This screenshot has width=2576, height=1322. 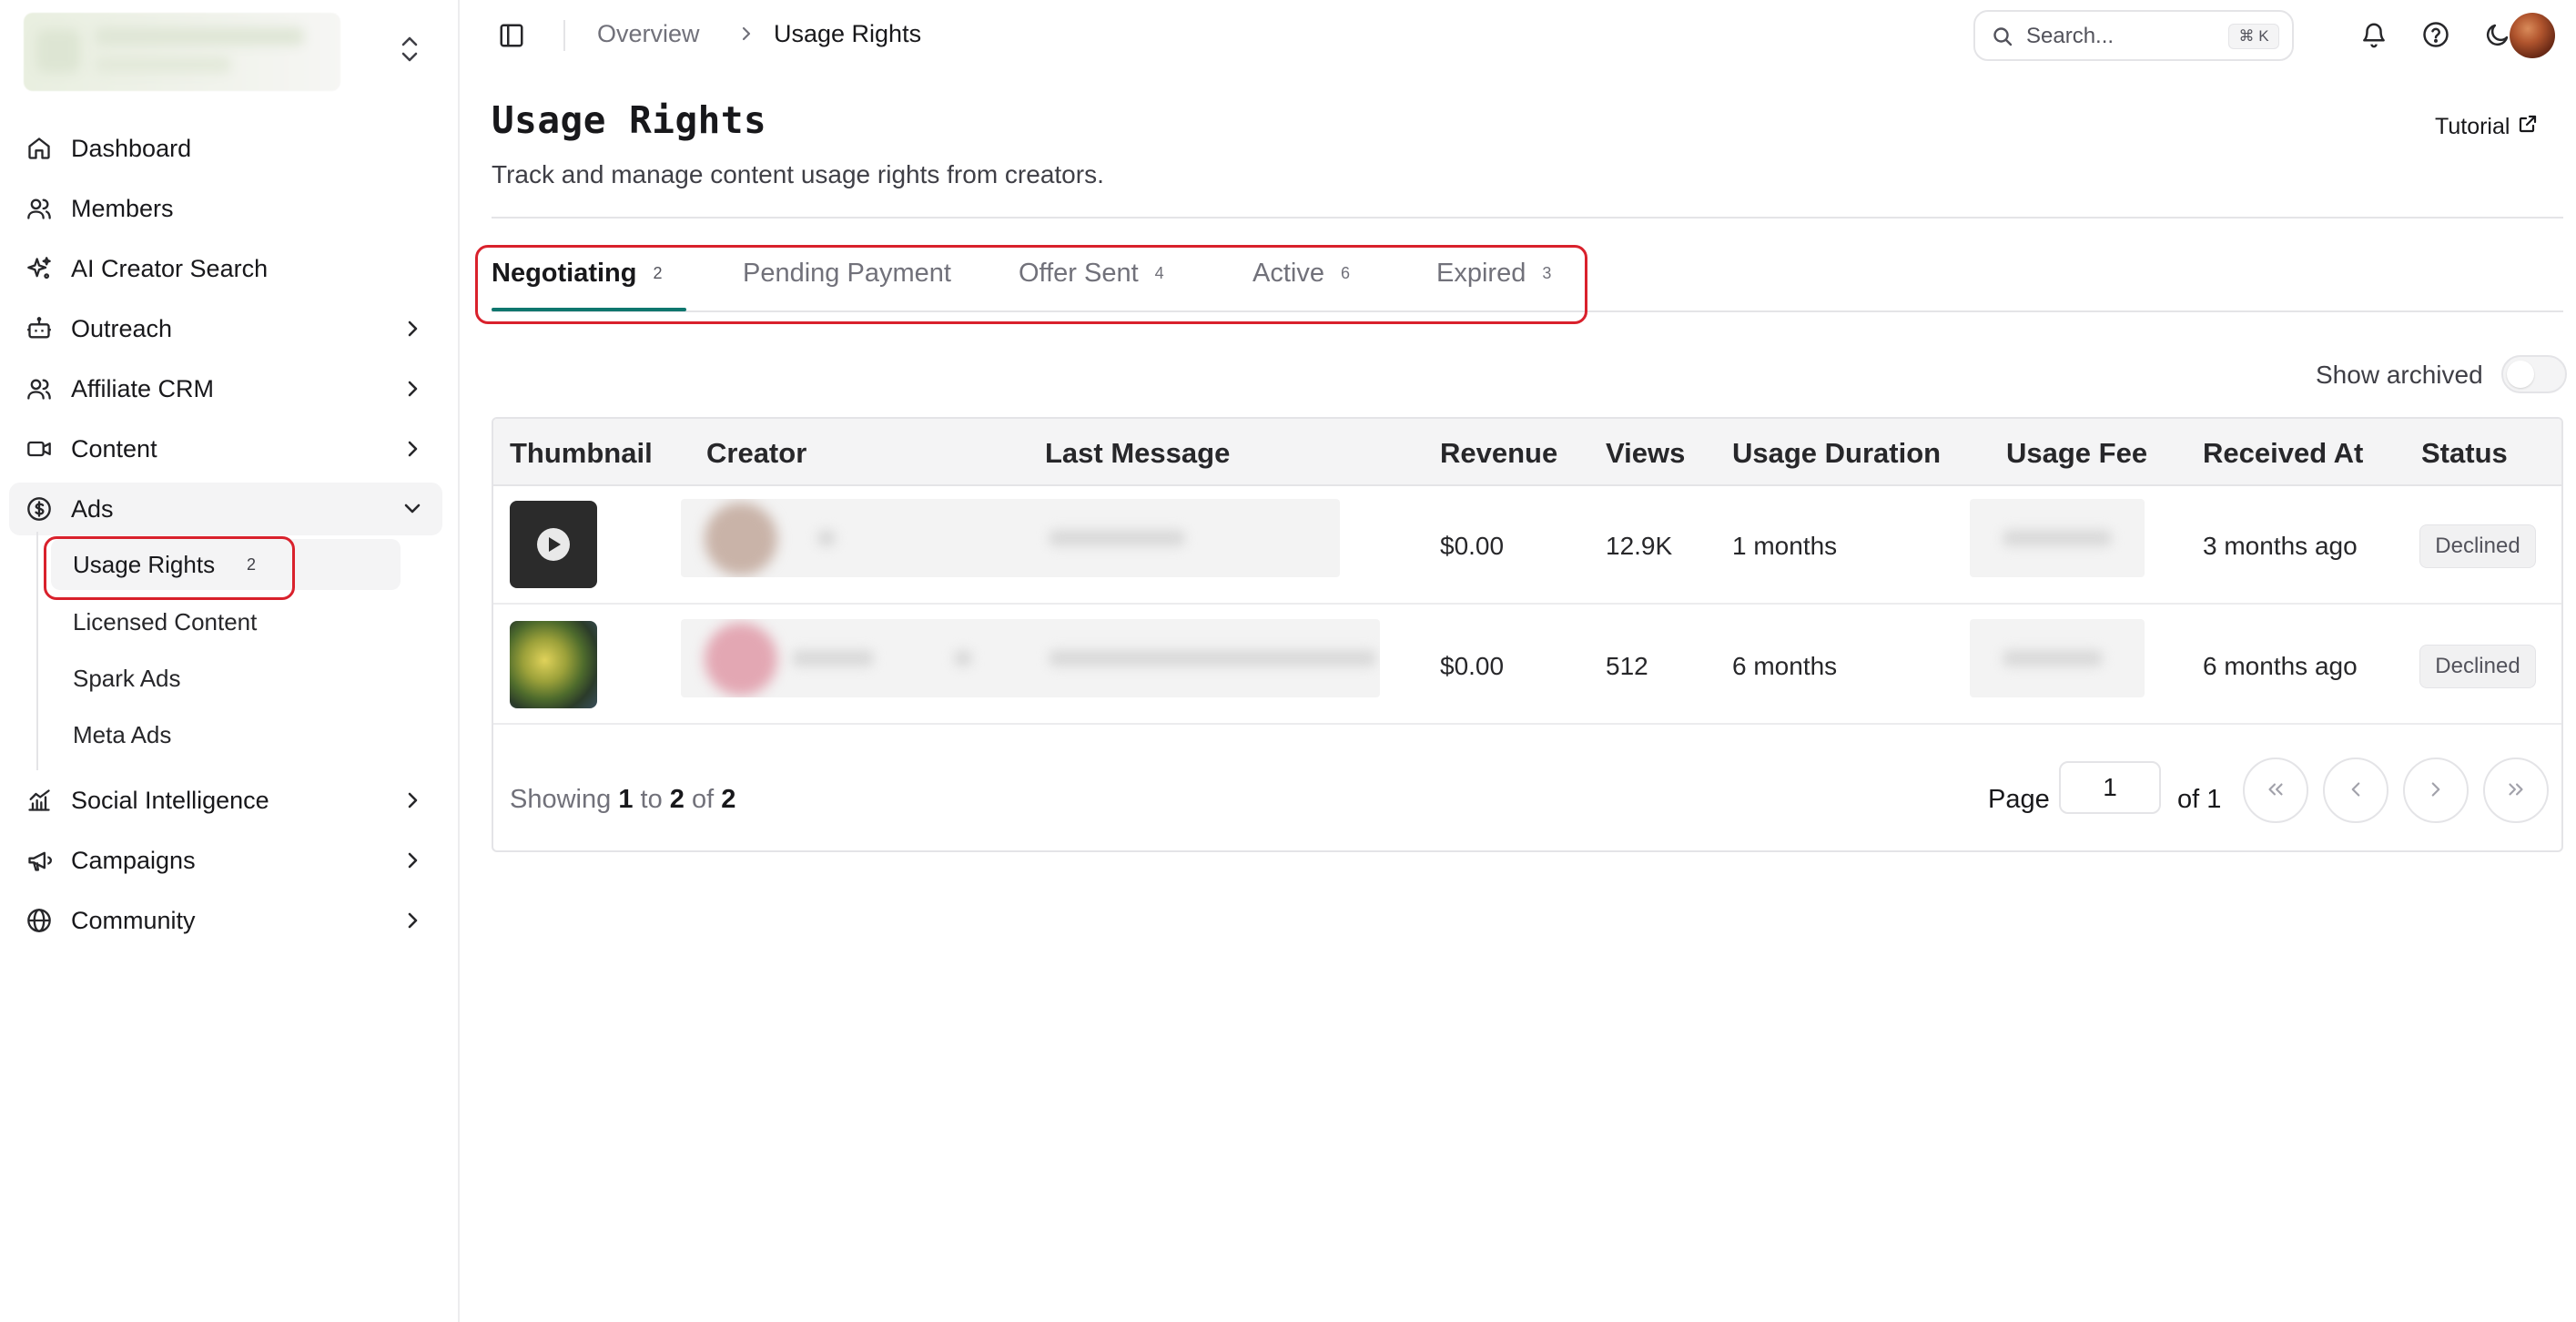 What do you see at coordinates (127, 678) in the screenshot?
I see `sidebar-subitem-label: Spark Ads` at bounding box center [127, 678].